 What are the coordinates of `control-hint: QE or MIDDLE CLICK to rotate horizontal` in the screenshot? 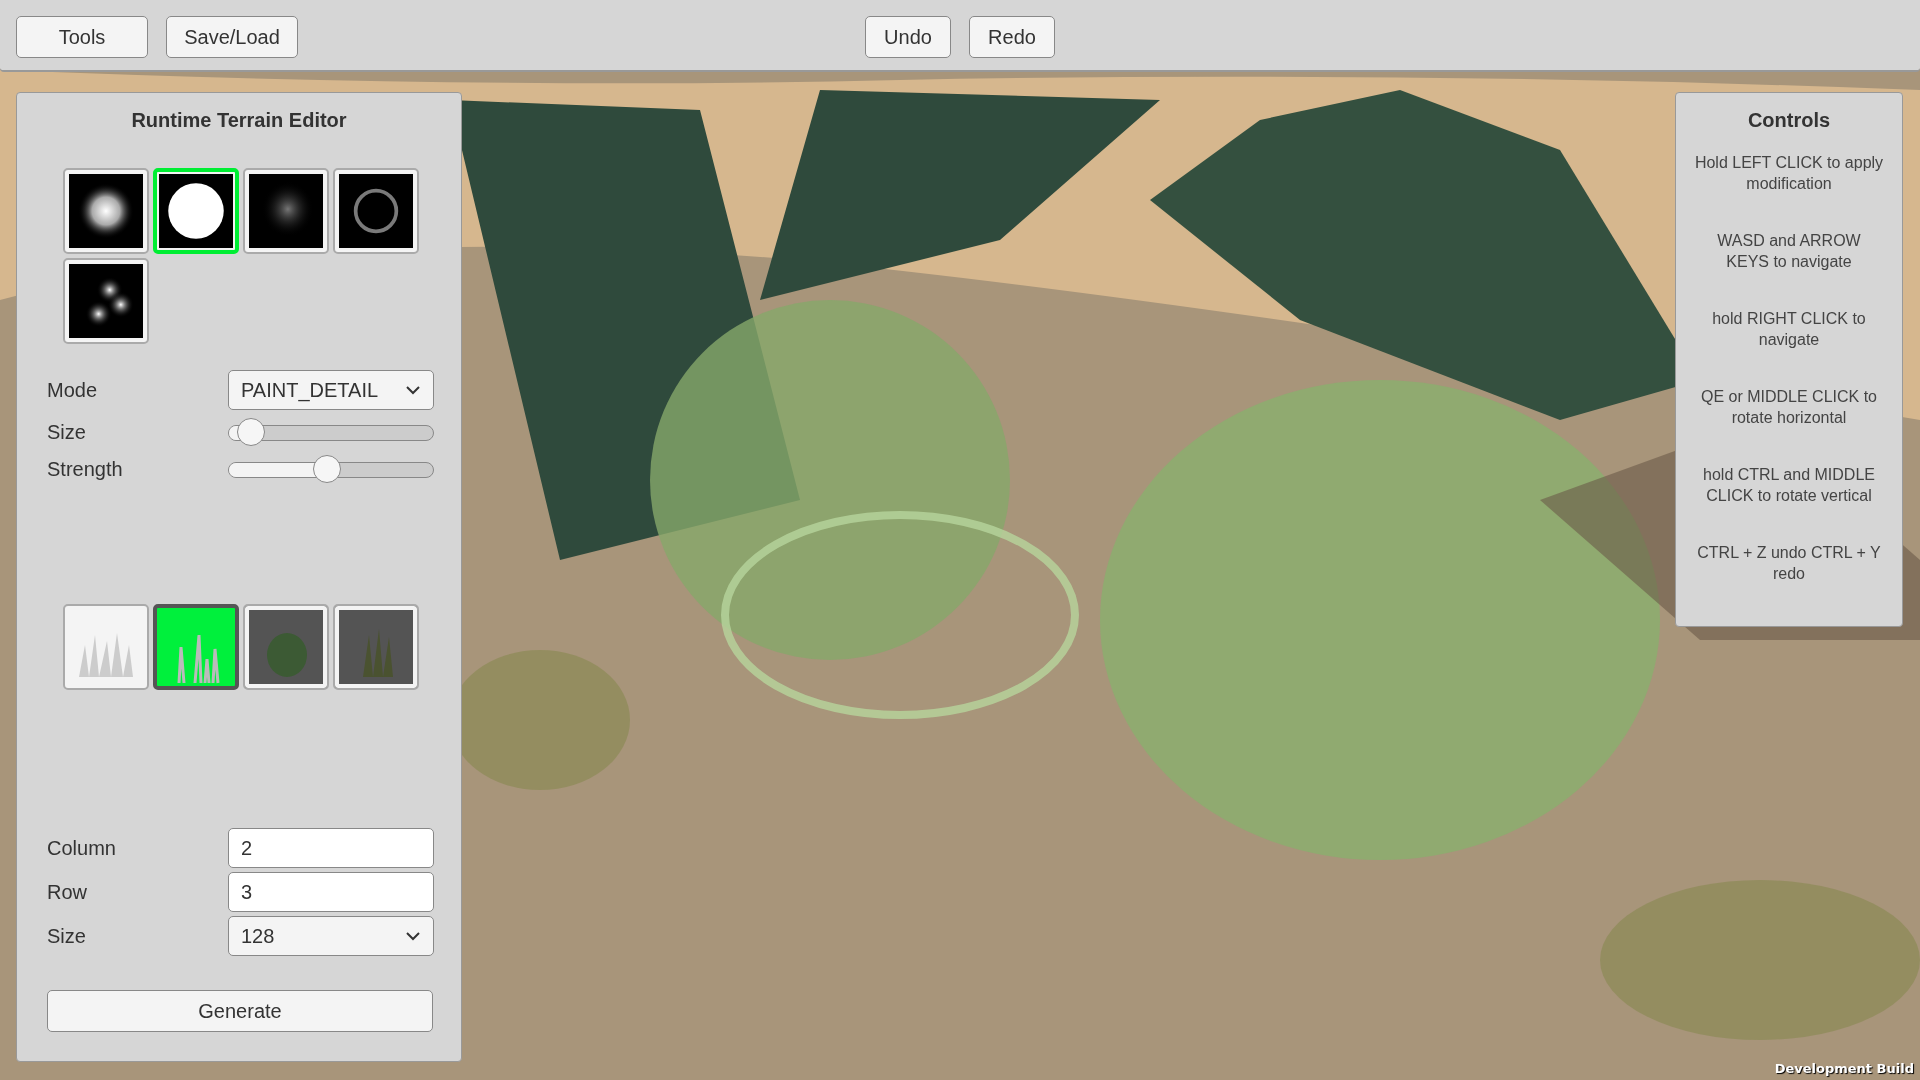 It's located at (1788, 407).